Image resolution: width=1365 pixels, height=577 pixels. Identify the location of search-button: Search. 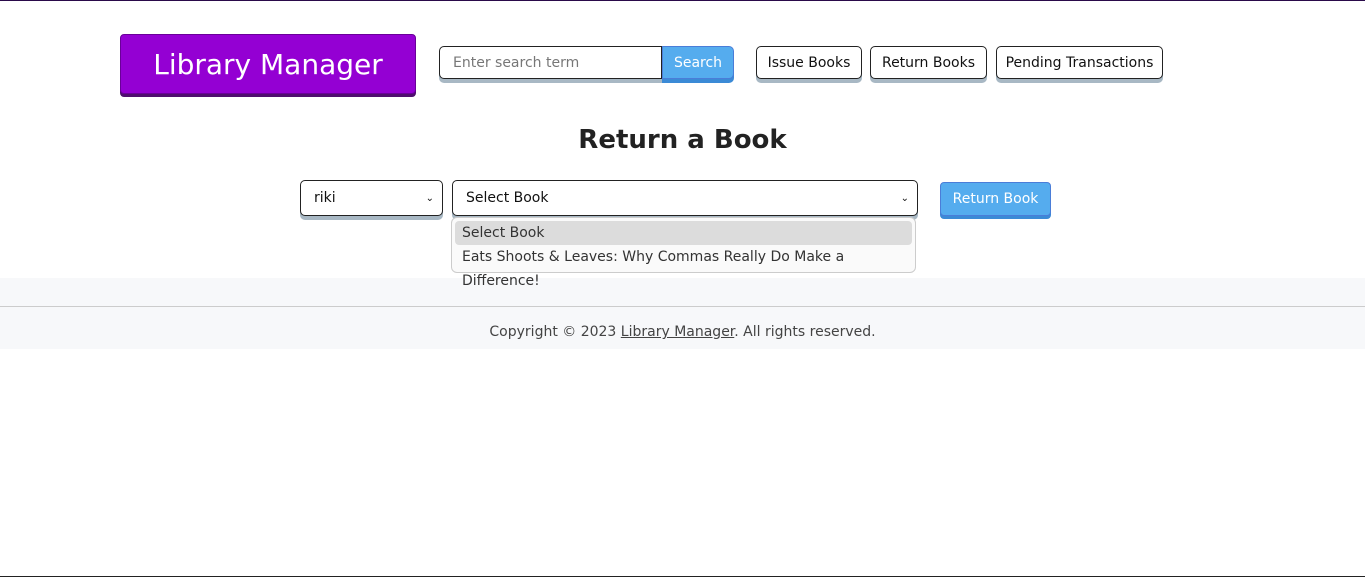
(698, 62).